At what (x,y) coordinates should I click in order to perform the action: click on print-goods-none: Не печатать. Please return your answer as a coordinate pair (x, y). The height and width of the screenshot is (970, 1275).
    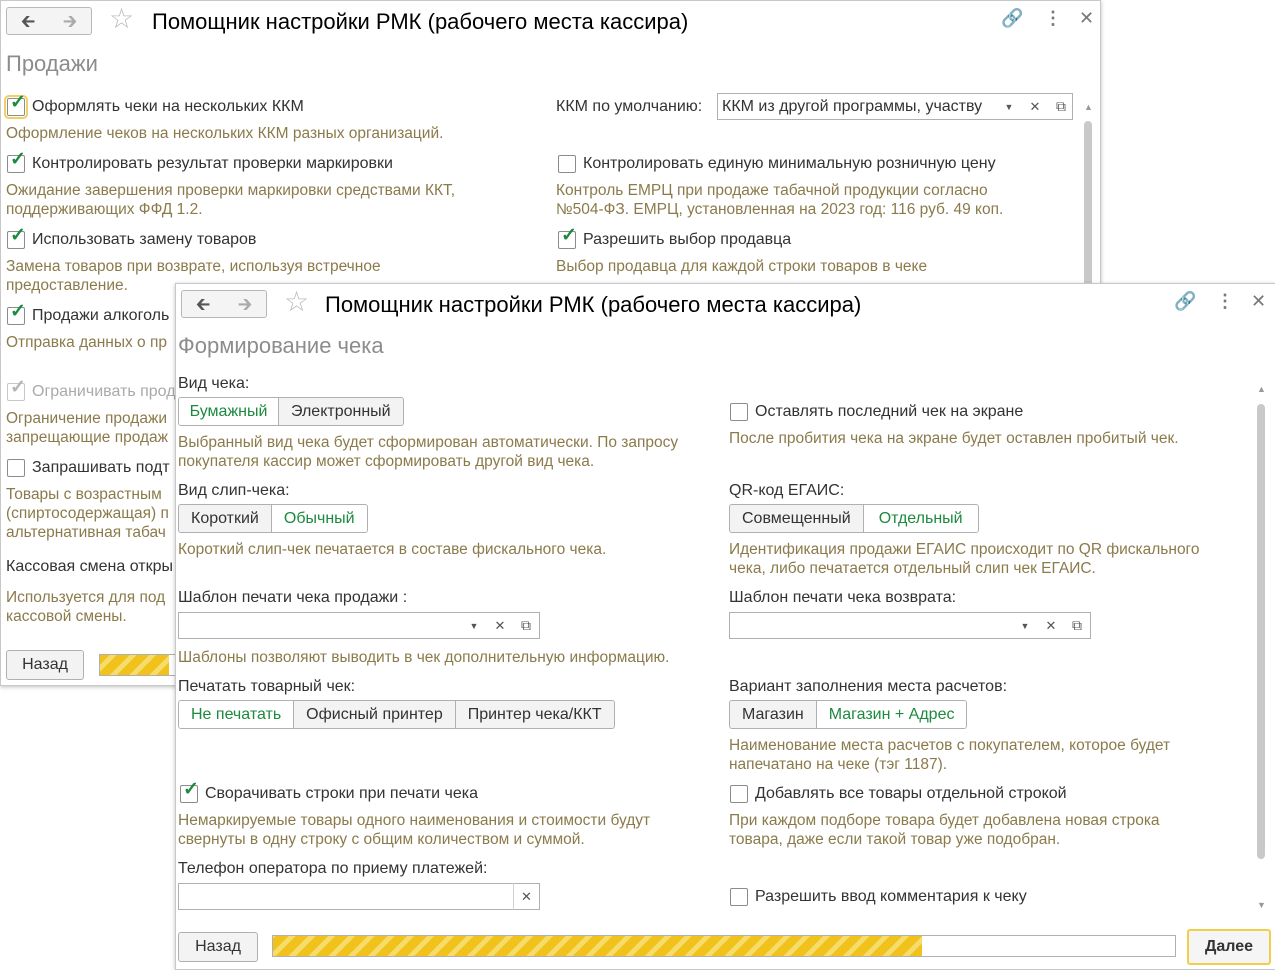
    Looking at the image, I should click on (237, 714).